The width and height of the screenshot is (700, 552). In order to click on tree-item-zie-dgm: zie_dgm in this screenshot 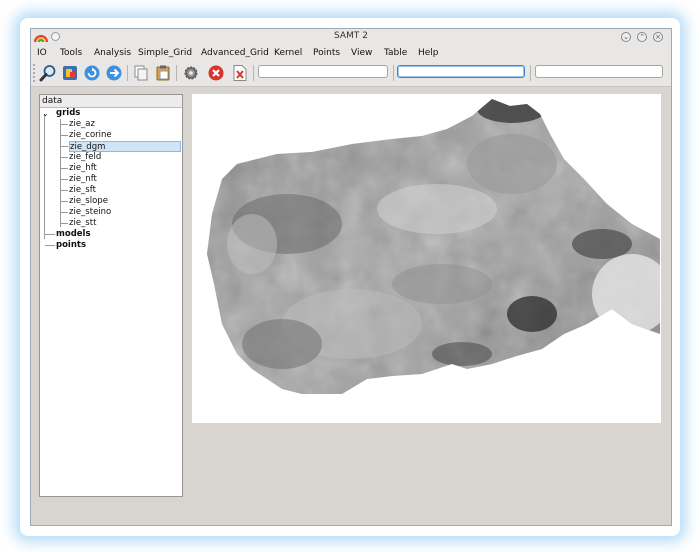, I will do `click(125, 146)`.